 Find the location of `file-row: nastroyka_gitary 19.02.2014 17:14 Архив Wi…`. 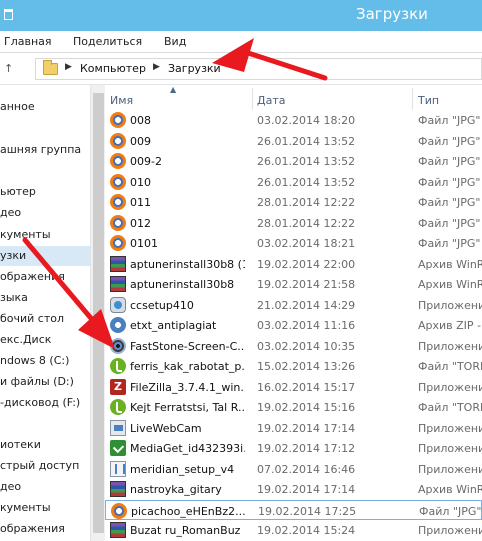

file-row: nastroyka_gitary 19.02.2014 17:14 Архив Wi… is located at coordinates (293, 489).